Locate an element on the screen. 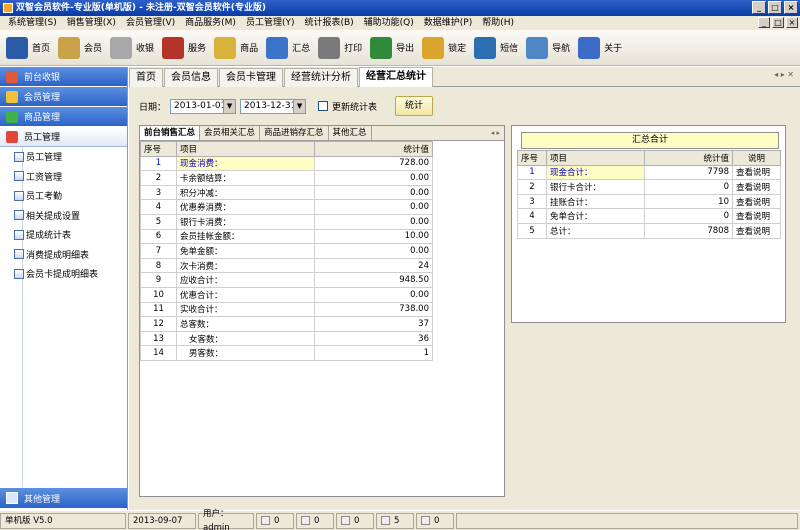 Image resolution: width=800 pixels, height=530 pixels. cell: 2 is located at coordinates (158, 178).